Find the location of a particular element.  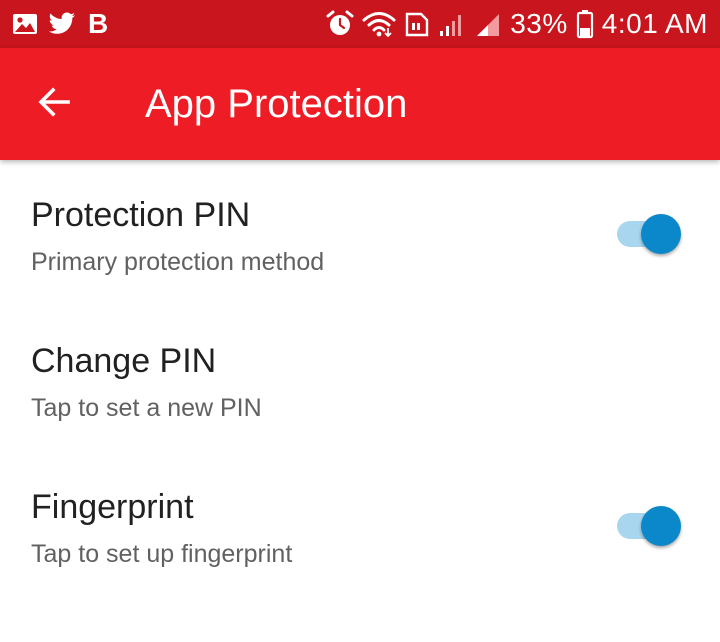

setting-title: Fingerprint is located at coordinates (112, 507).